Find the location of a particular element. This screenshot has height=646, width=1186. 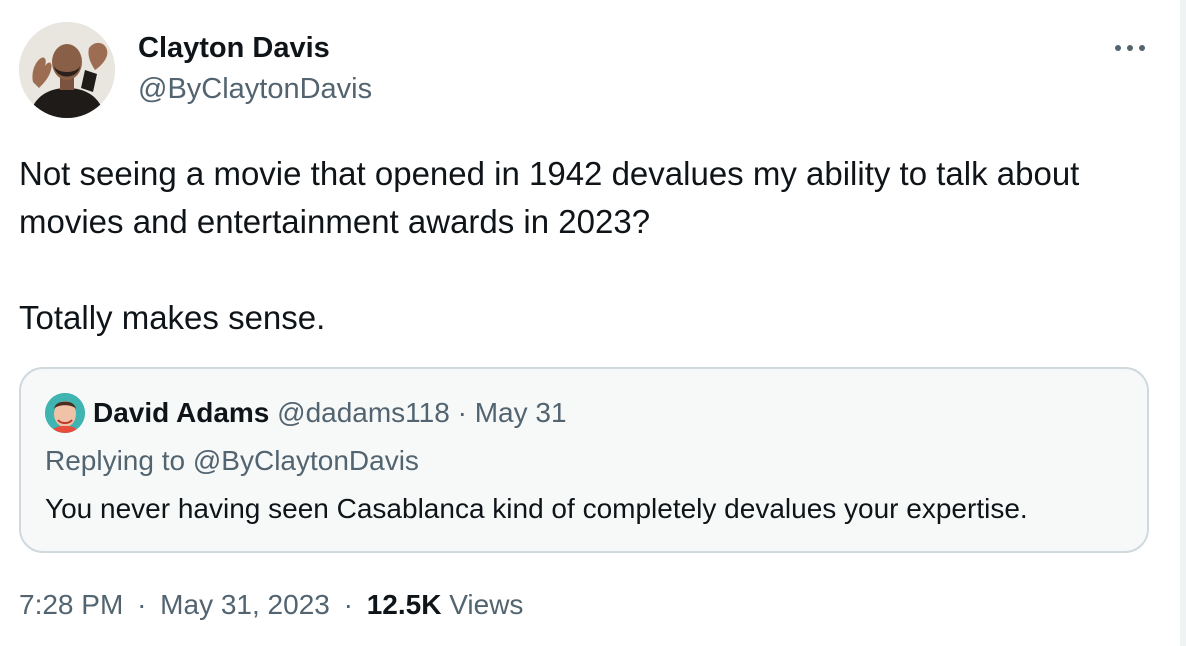

tweet-meta: 7:28 PM · May 31, 2023 · 12.5K Views is located at coordinates (271, 605).